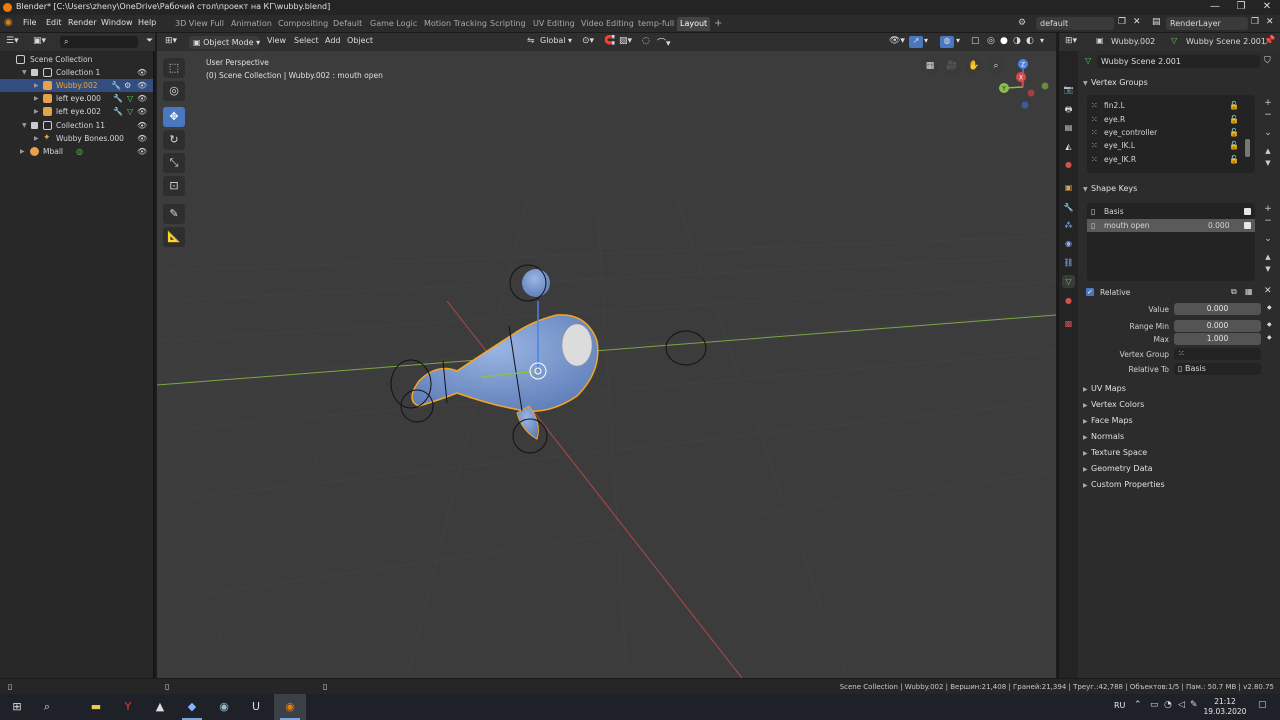 The image size is (1280, 720). Describe the element at coordinates (360, 40) in the screenshot. I see `menu-object: Object` at that location.